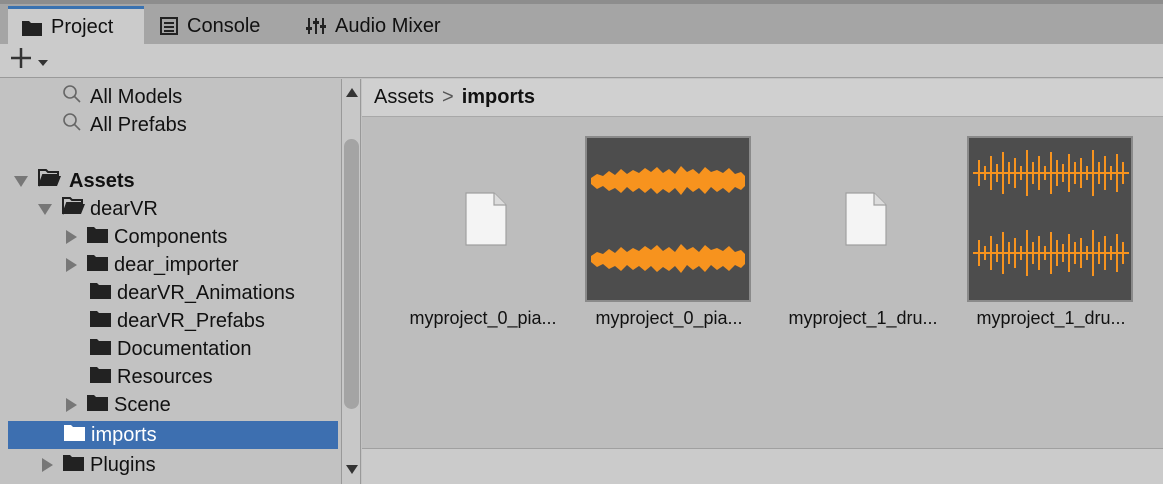  Describe the element at coordinates (43, 61) in the screenshot. I see `chevron-down-icon` at that location.